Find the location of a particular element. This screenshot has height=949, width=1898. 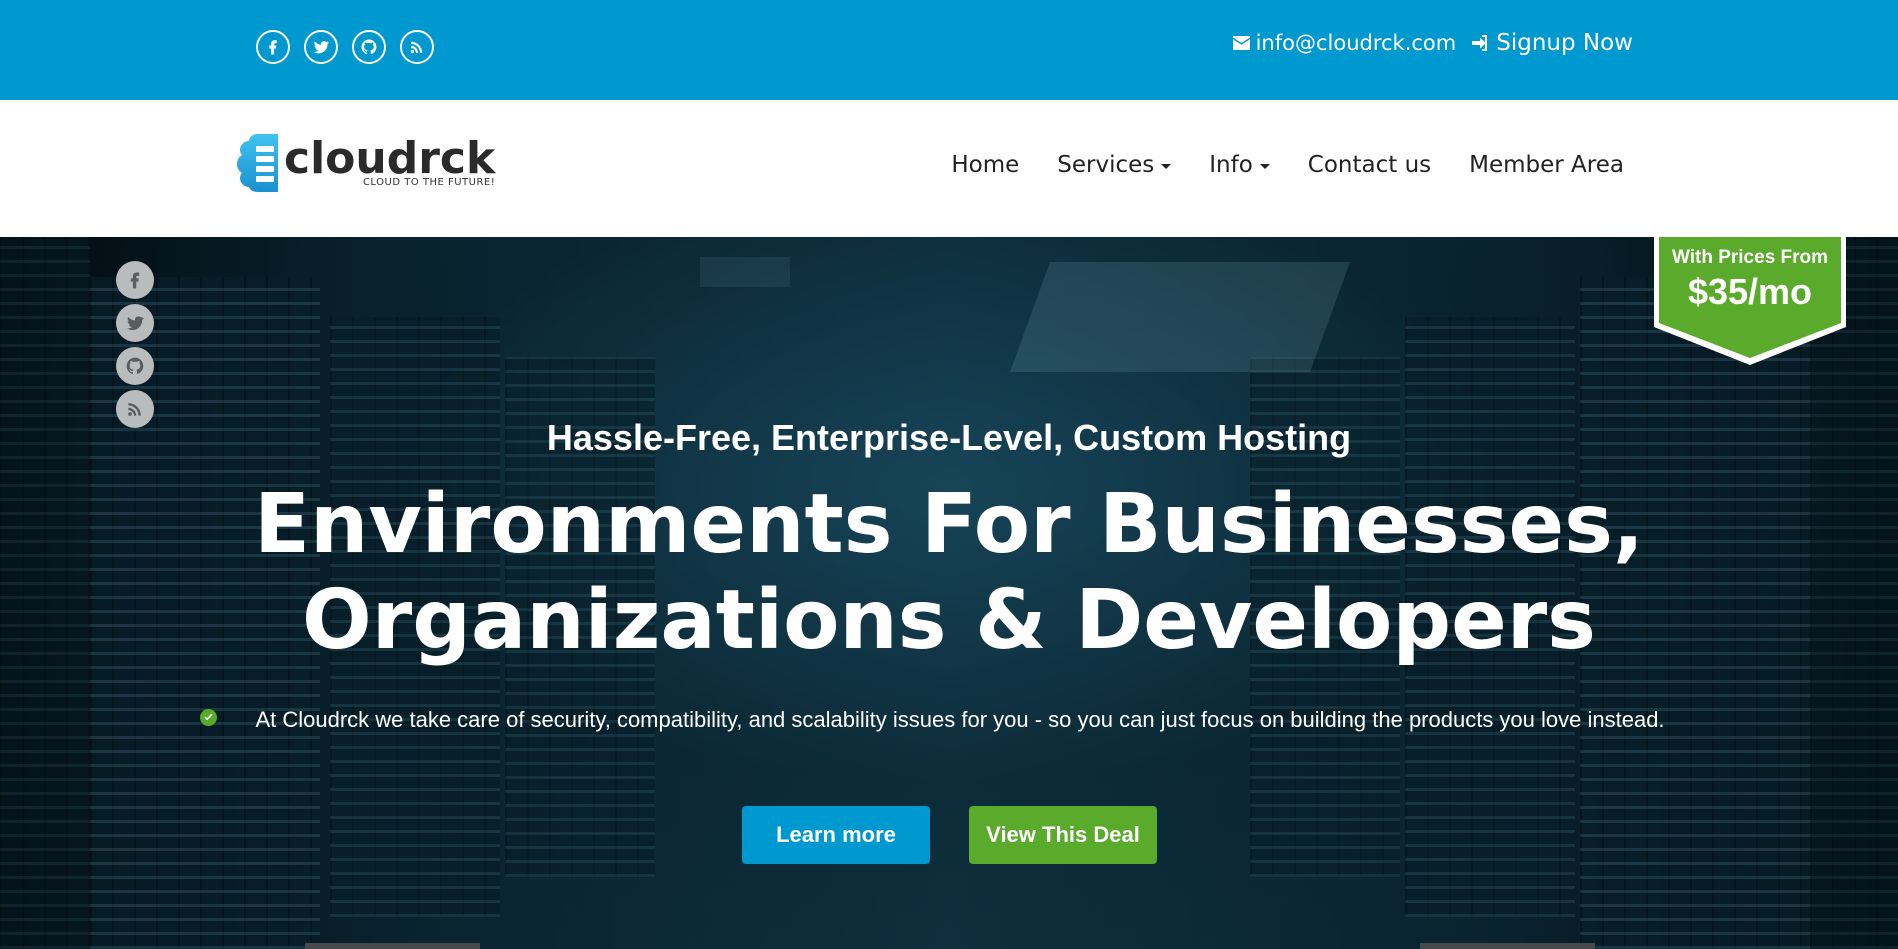

nav-item-label: Member Area is located at coordinates (1546, 165).